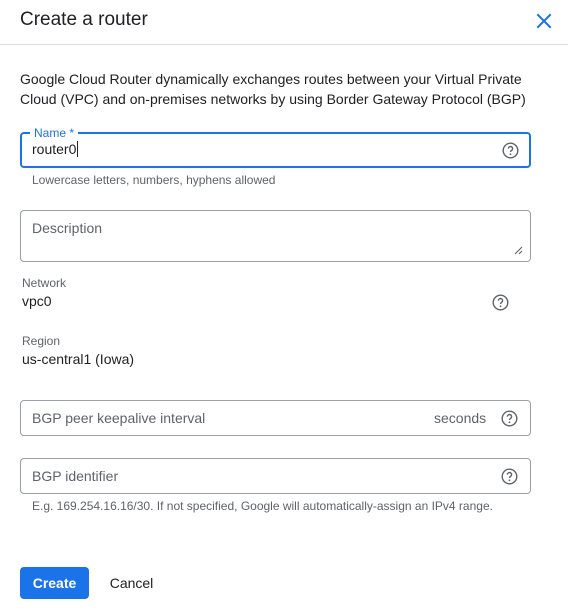  I want to click on description-placeholder: Description, so click(67, 228).